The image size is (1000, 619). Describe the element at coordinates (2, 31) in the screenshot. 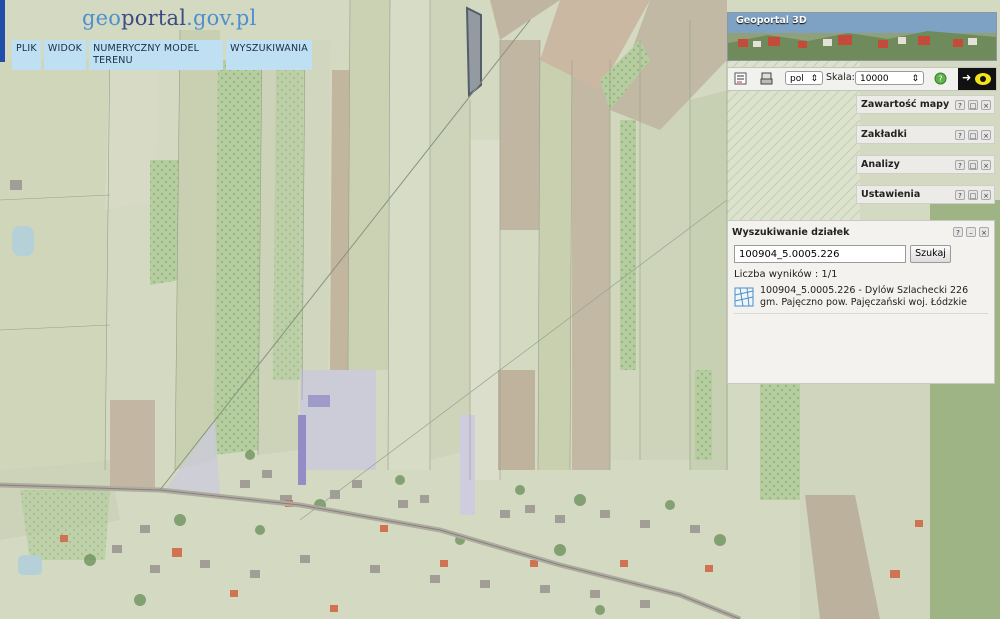

I see `logo-accent-bar` at that location.